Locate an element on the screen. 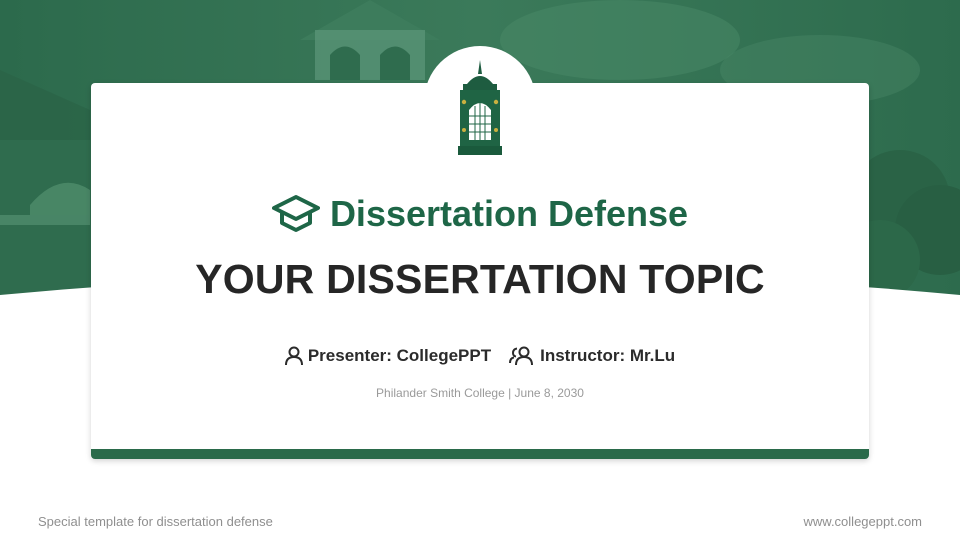 Image resolution: width=960 pixels, height=540 pixels. users-icon is located at coordinates (521, 356).